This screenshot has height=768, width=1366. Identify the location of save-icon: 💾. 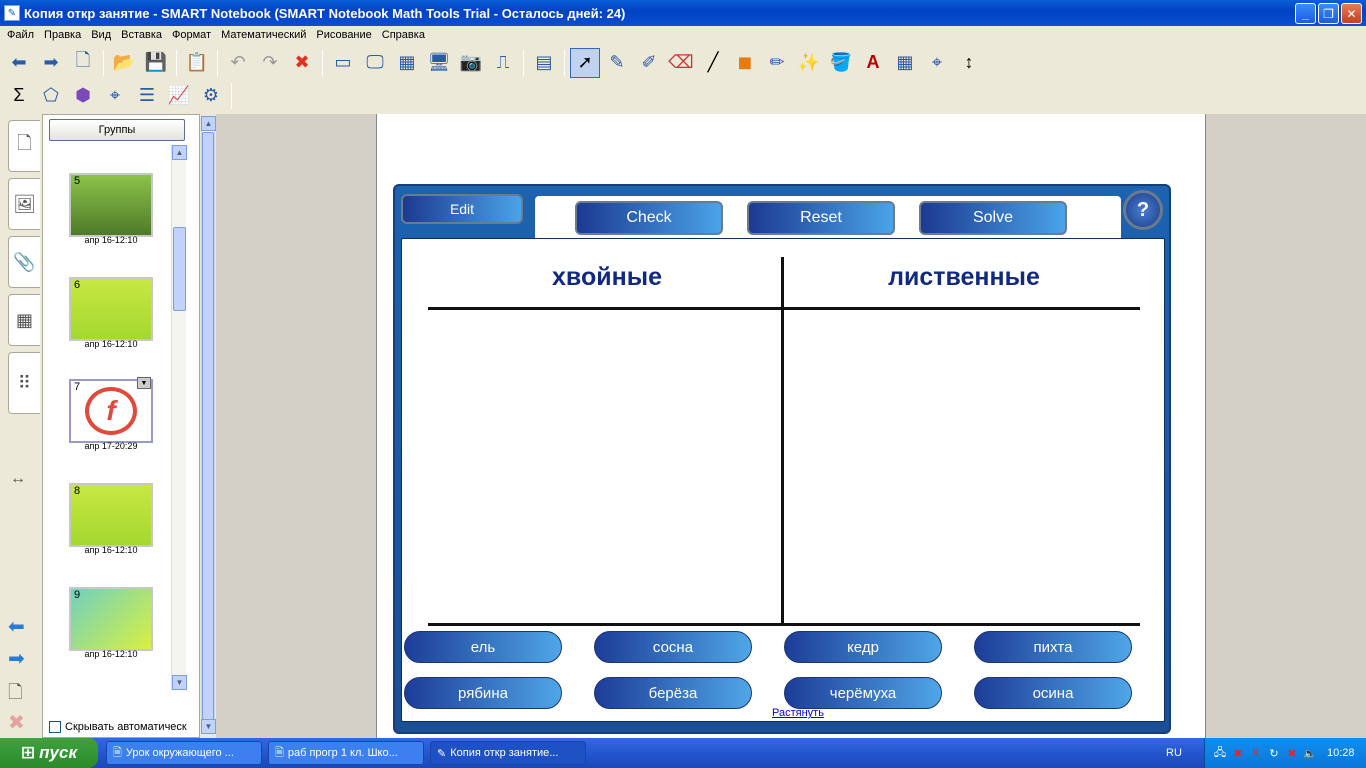
(156, 63).